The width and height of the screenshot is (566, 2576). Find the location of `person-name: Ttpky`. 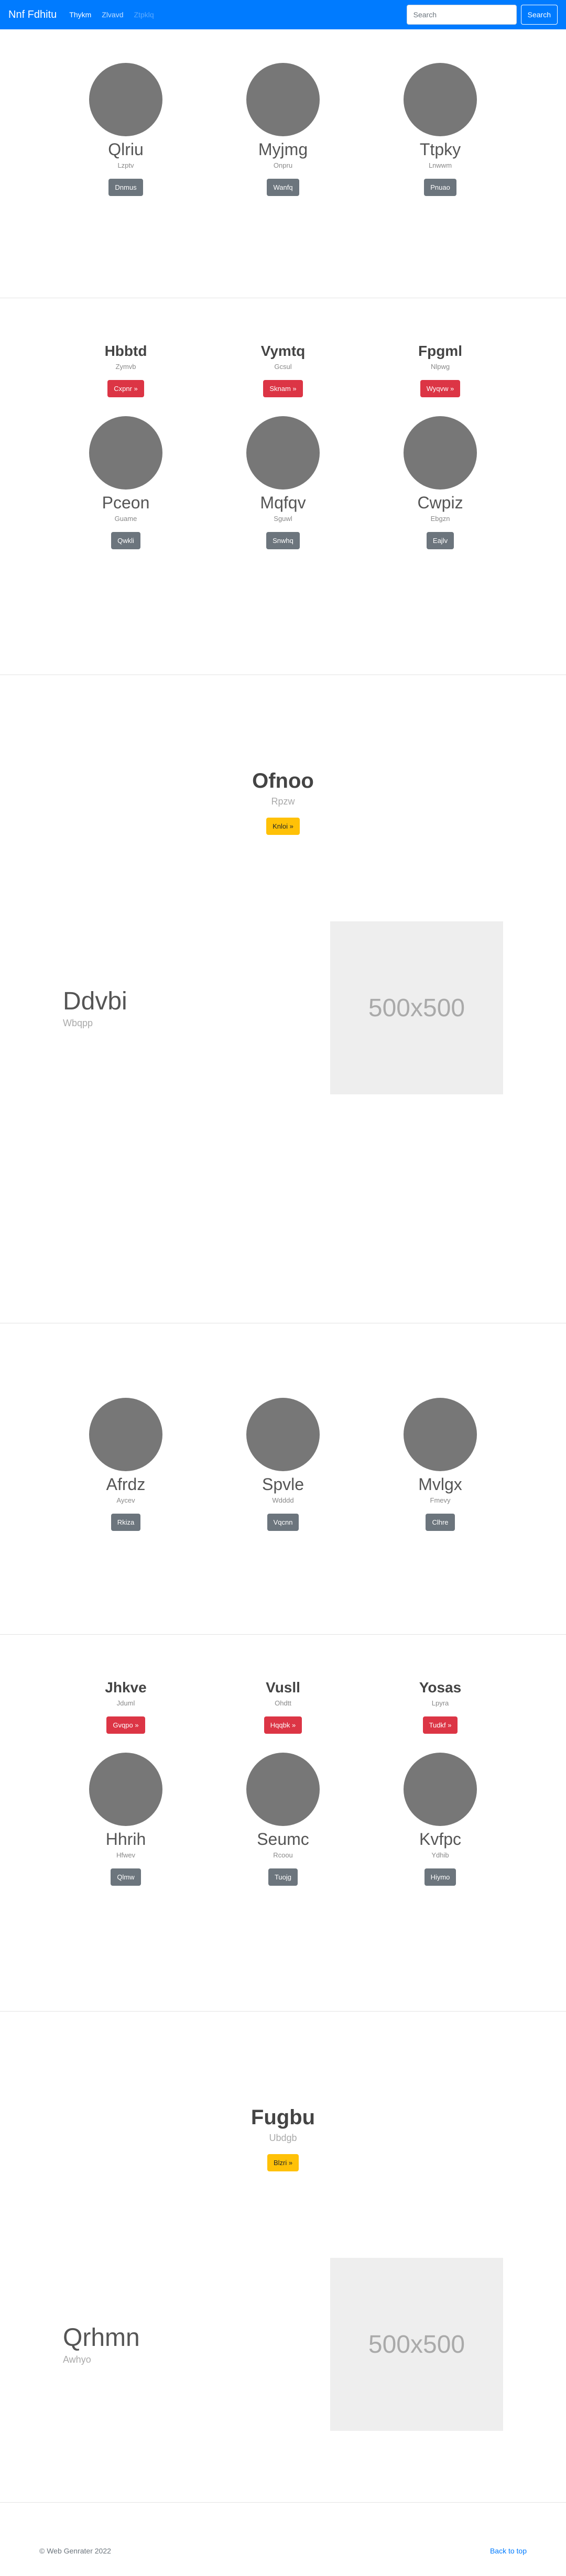

person-name: Ttpky is located at coordinates (440, 149).